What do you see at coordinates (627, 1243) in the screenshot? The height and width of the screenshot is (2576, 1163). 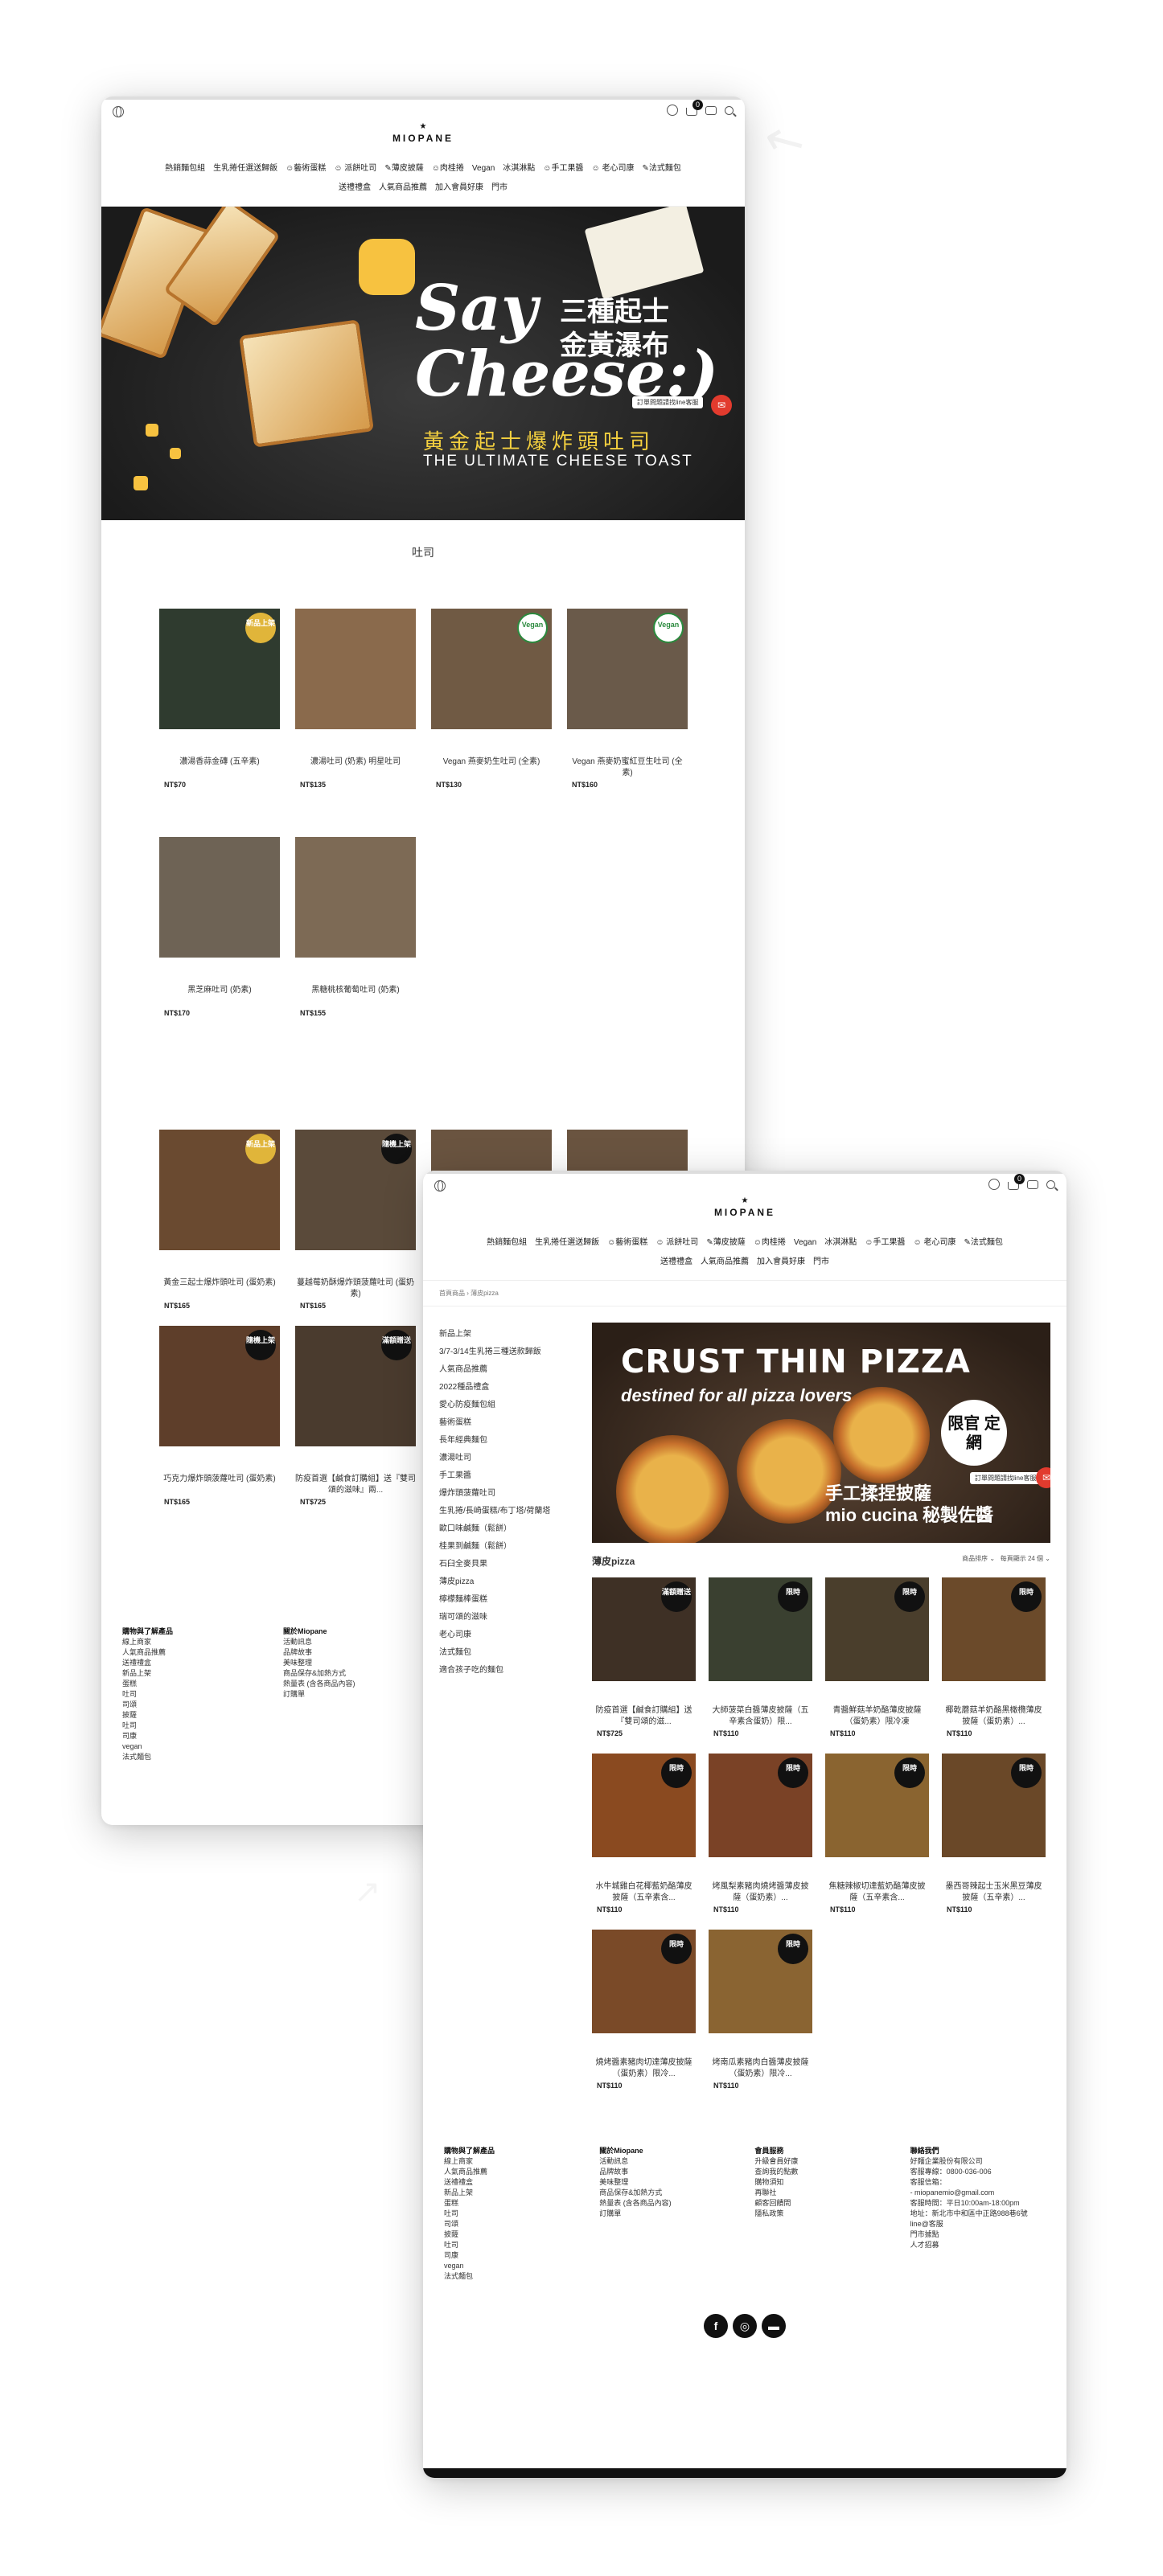 I see `nav-item: ☺藝術蛋糕` at bounding box center [627, 1243].